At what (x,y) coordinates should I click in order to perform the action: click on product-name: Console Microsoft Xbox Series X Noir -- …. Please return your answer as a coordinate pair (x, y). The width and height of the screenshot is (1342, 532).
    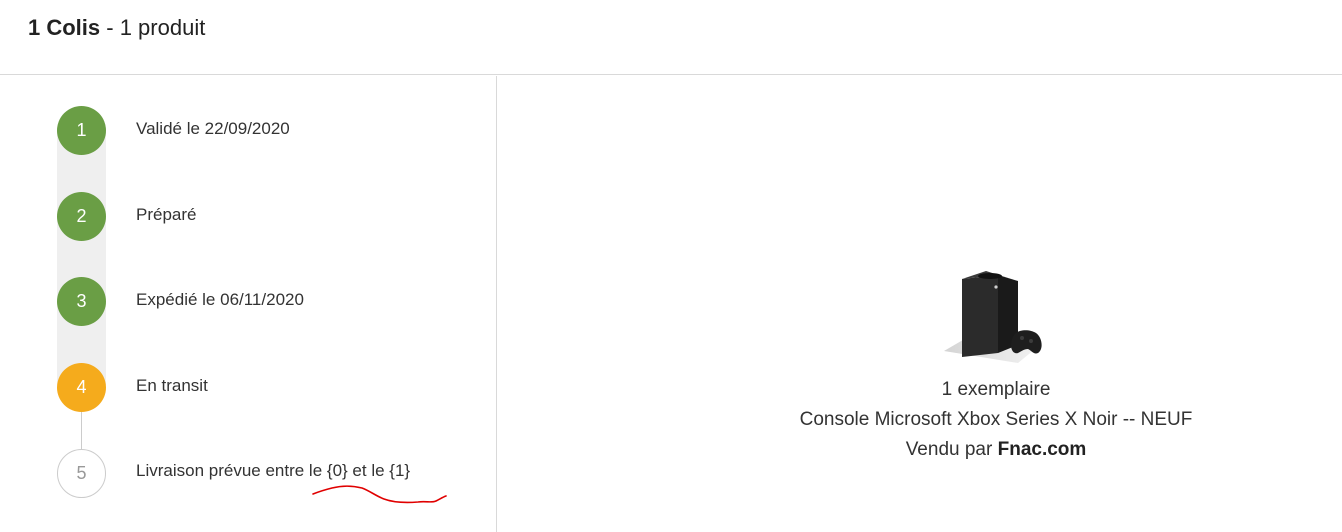
    Looking at the image, I should click on (996, 420).